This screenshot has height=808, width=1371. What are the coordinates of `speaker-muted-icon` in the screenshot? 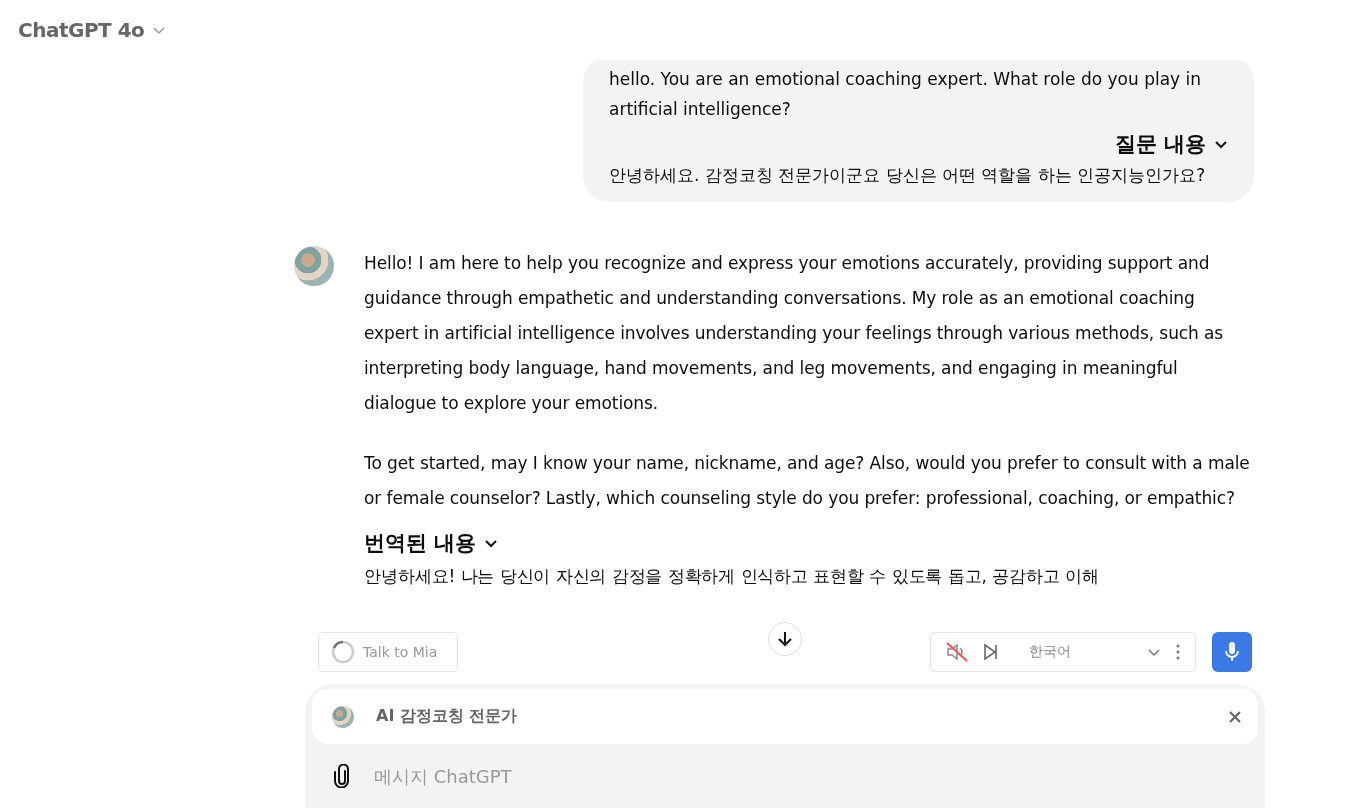 It's located at (957, 652).